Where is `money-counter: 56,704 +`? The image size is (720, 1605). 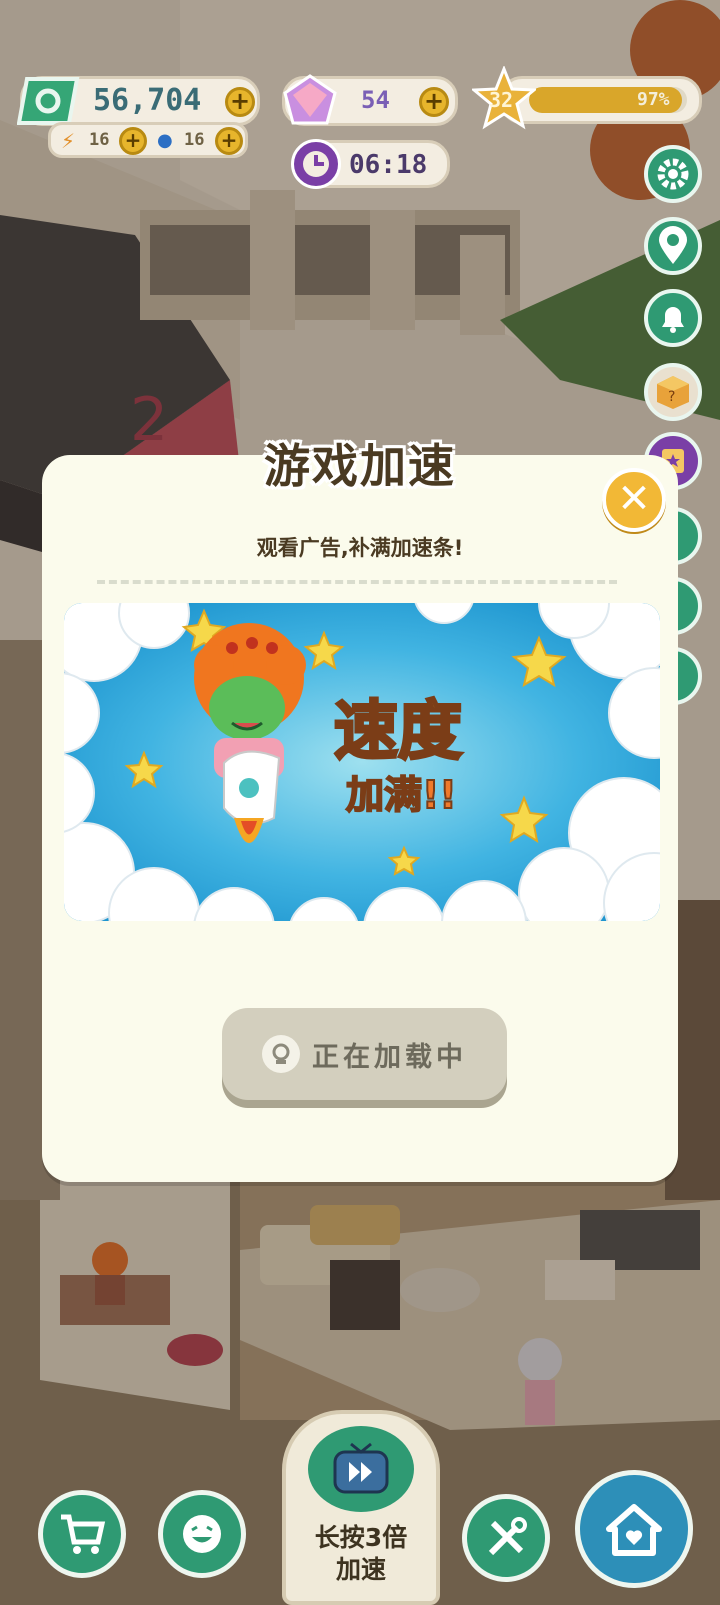 money-counter: 56,704 + is located at coordinates (138, 101).